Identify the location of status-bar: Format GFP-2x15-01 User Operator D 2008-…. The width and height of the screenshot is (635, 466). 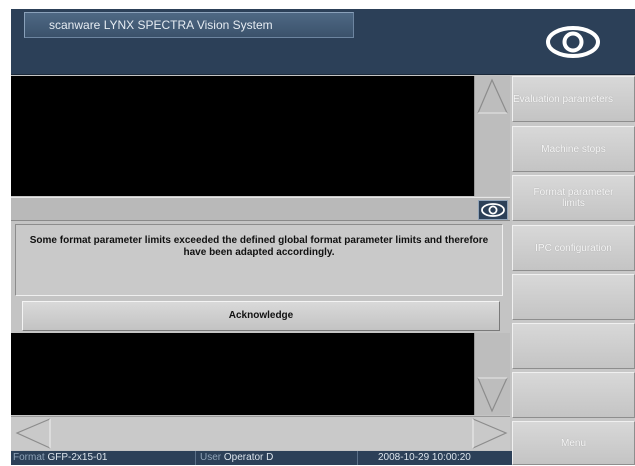
(261, 458).